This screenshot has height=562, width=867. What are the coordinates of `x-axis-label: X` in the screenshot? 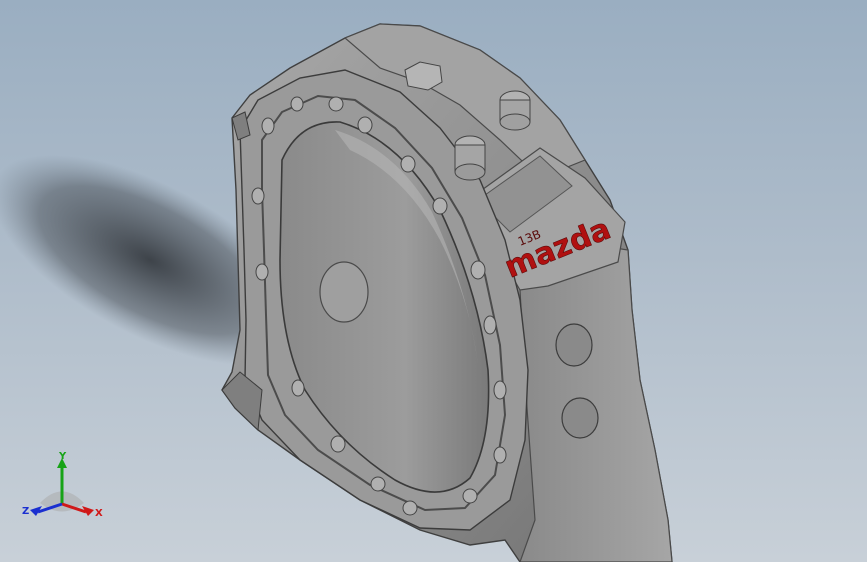 It's located at (99, 513).